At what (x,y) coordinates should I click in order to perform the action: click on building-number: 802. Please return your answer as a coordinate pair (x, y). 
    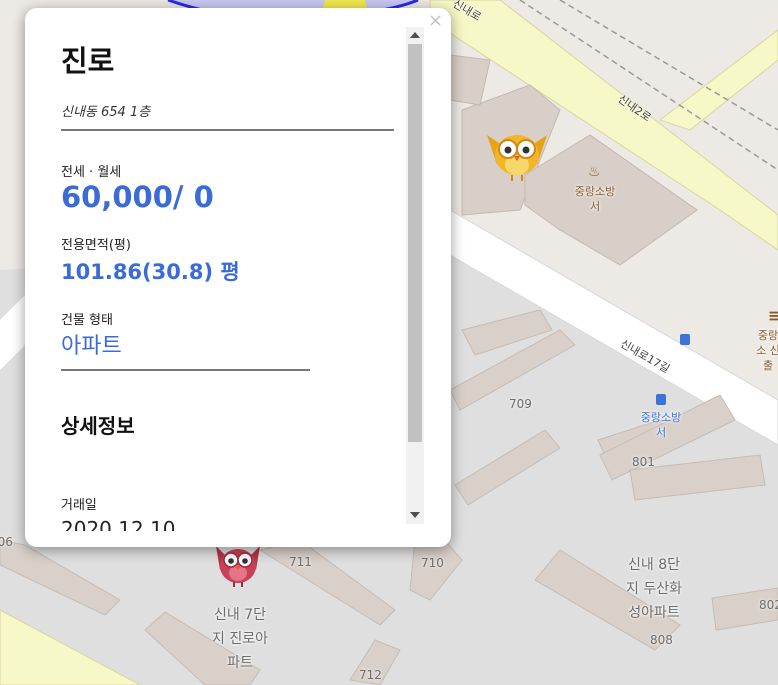
    Looking at the image, I should click on (768, 605).